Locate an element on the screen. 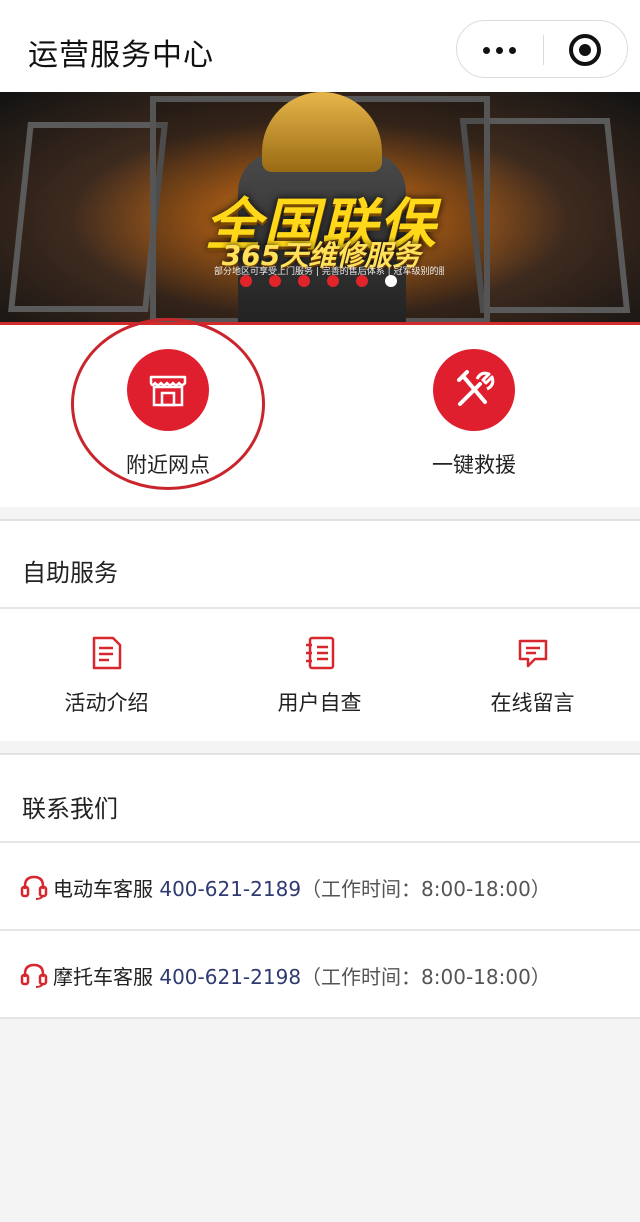 The height and width of the screenshot is (1222, 640). target-close-icon is located at coordinates (585, 50).